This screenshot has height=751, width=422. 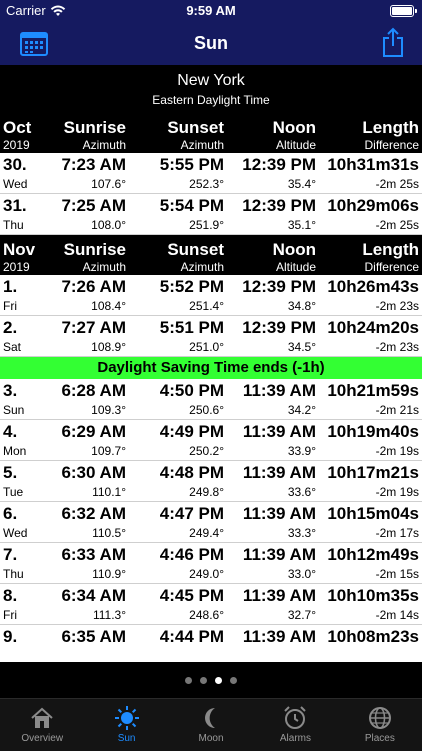 What do you see at coordinates (16, 267) in the screenshot?
I see `year-label: 2019` at bounding box center [16, 267].